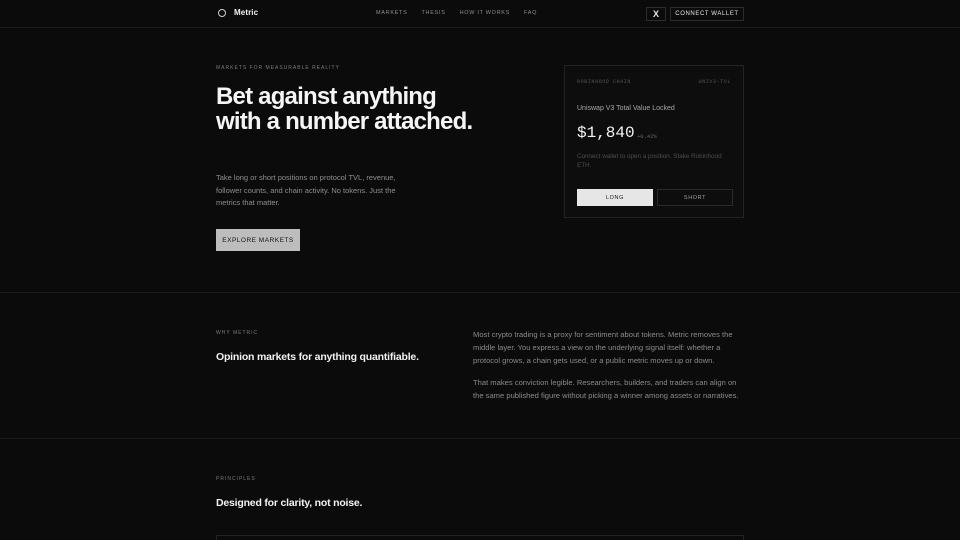 This screenshot has width=960, height=540. Describe the element at coordinates (485, 13) in the screenshot. I see `nav-how-it-works: HOW IT WORKS` at that location.